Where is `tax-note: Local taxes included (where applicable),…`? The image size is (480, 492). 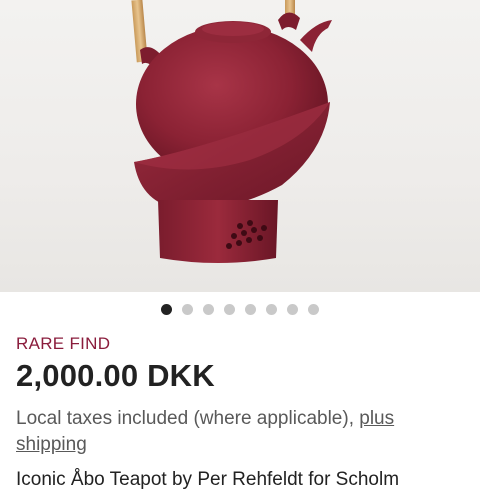
tax-note: Local taxes included (where applicable),… is located at coordinates (241, 432).